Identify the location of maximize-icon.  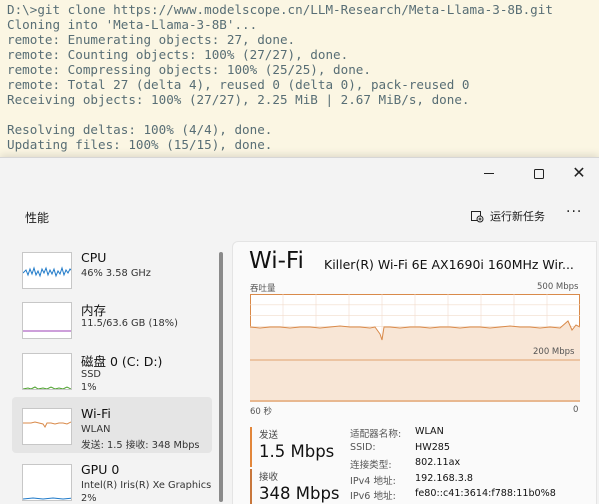
(539, 173).